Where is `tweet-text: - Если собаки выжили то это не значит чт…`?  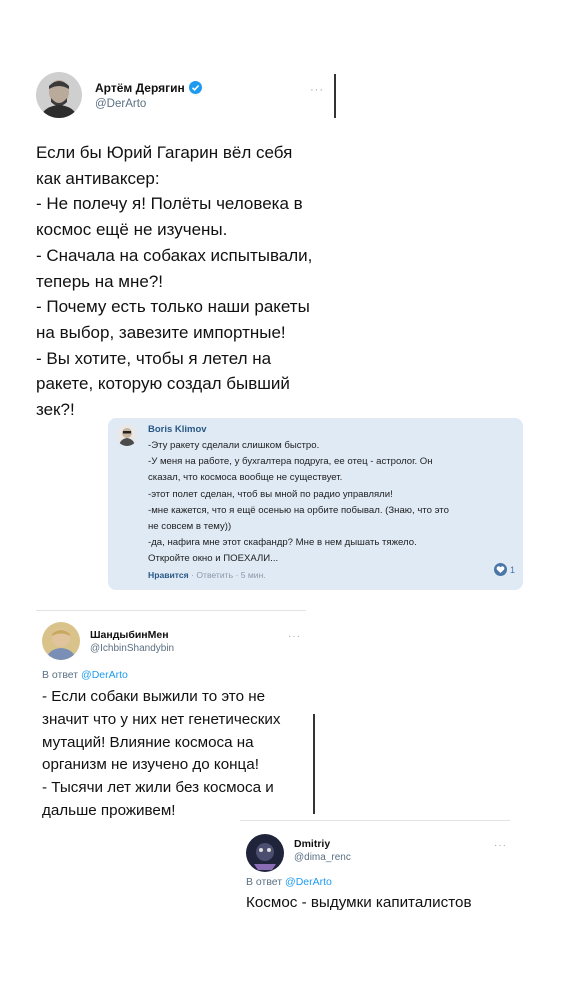
tweet-text: - Если собаки выжили то это не значит чт… is located at coordinates (161, 753).